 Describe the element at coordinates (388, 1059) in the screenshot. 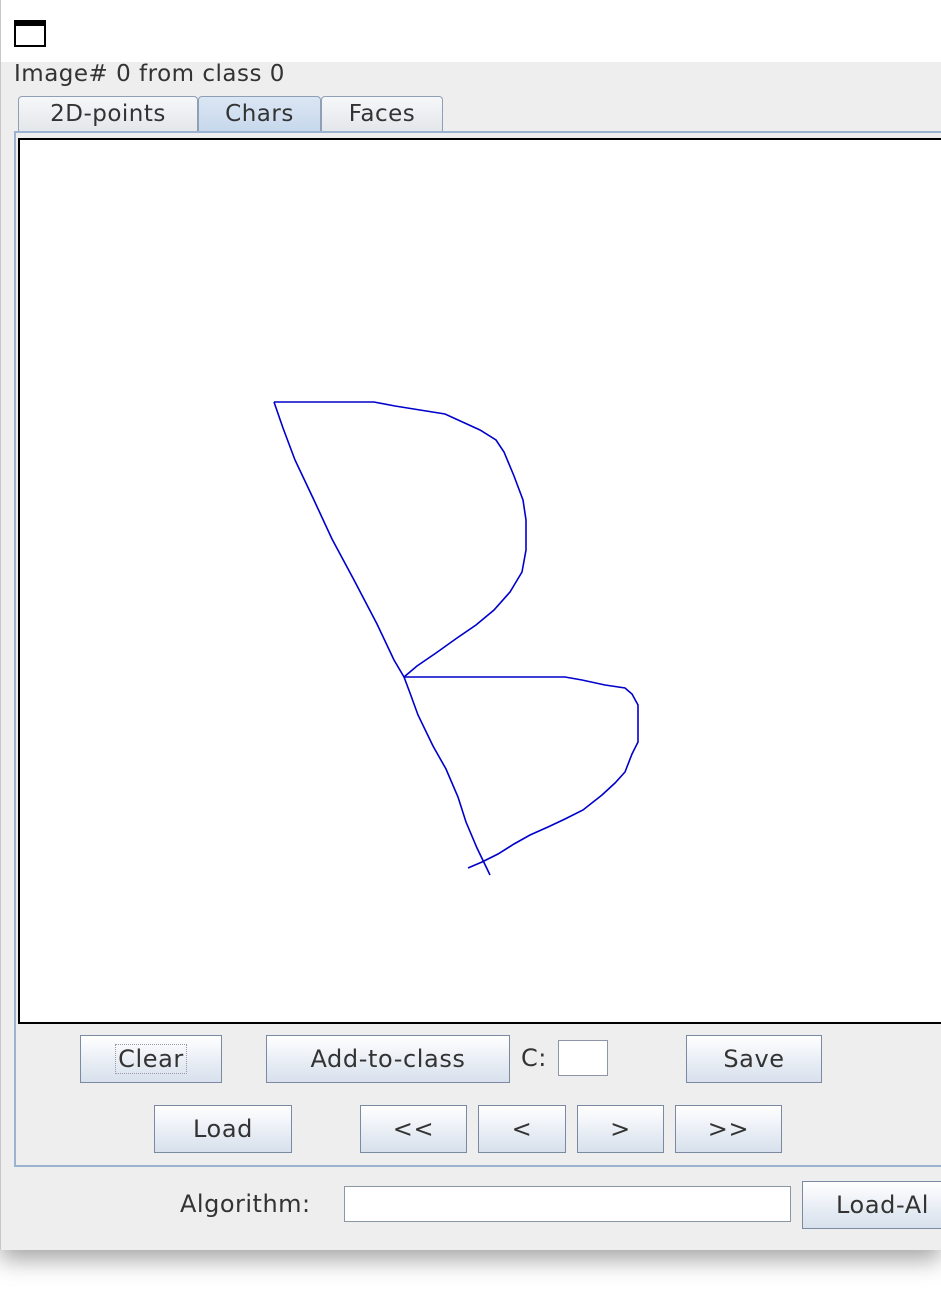

I see `add-to-class-button: Add-to-class` at that location.